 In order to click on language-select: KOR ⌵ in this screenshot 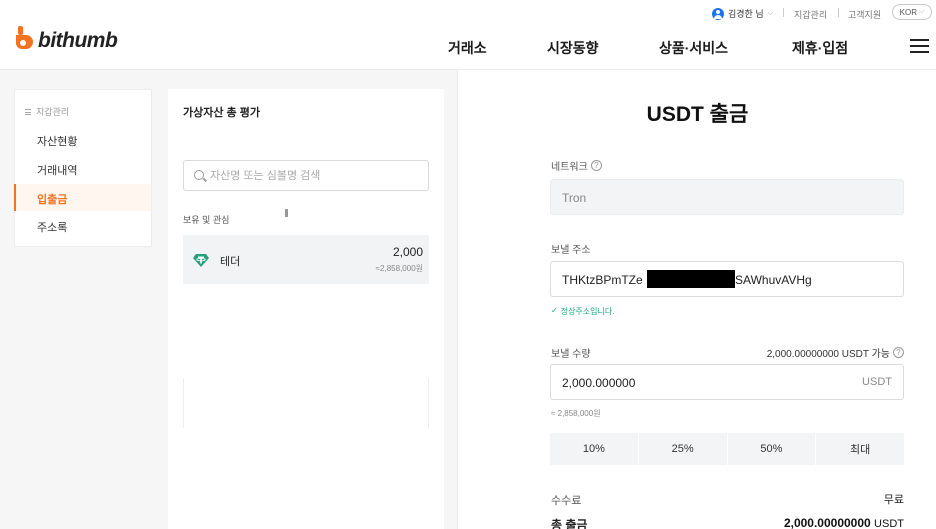, I will do `click(912, 12)`.